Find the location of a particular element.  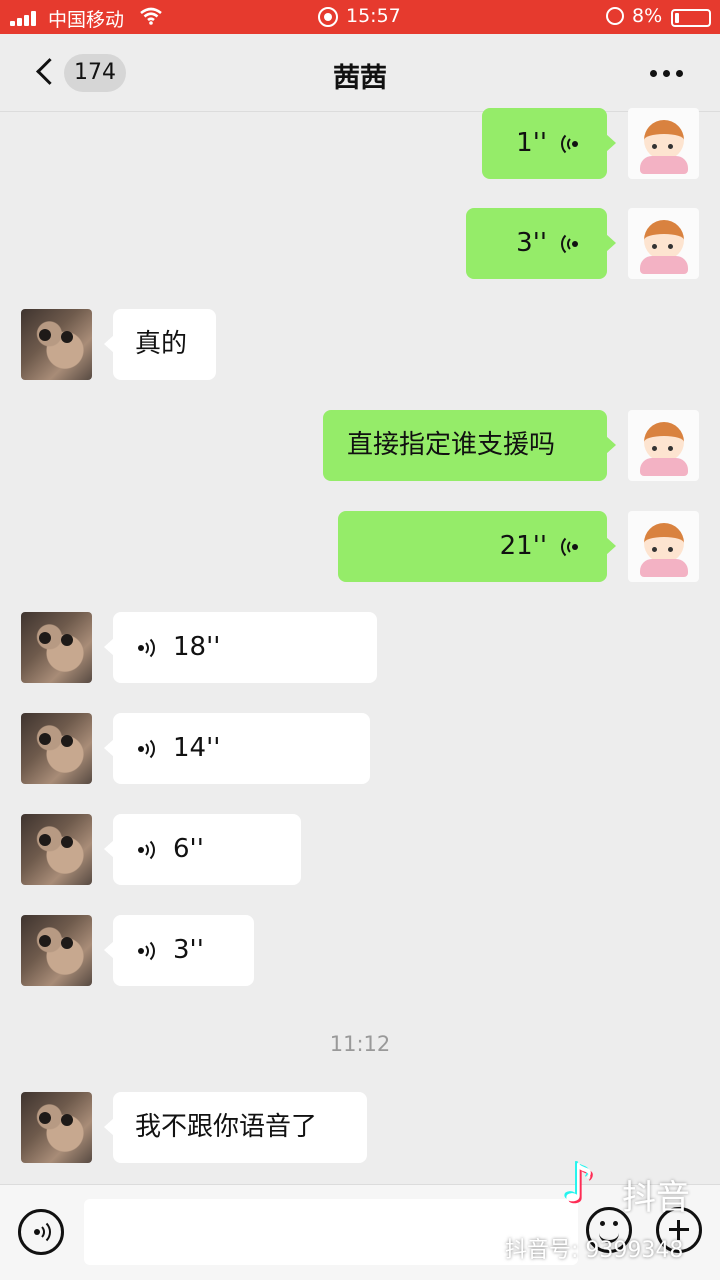

voice-toggle-button is located at coordinates (41, 1232).